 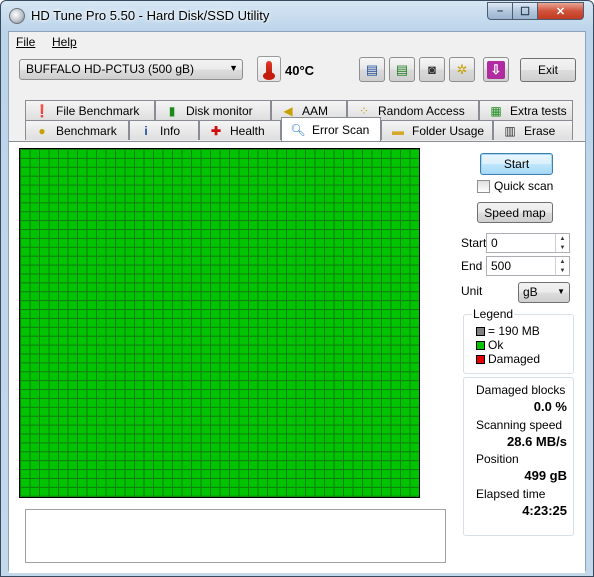 I want to click on legend-box: Legend = 190 MB Ok Damaged, so click(x=518, y=340).